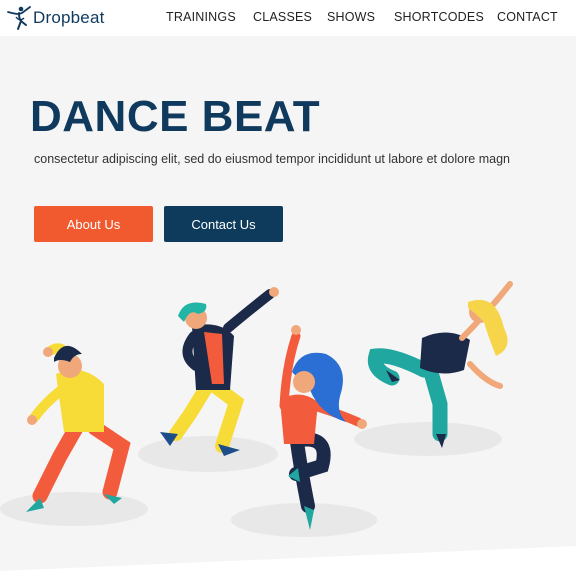 The height and width of the screenshot is (576, 576). What do you see at coordinates (282, 17) in the screenshot?
I see `nav-classes: CLASSES` at bounding box center [282, 17].